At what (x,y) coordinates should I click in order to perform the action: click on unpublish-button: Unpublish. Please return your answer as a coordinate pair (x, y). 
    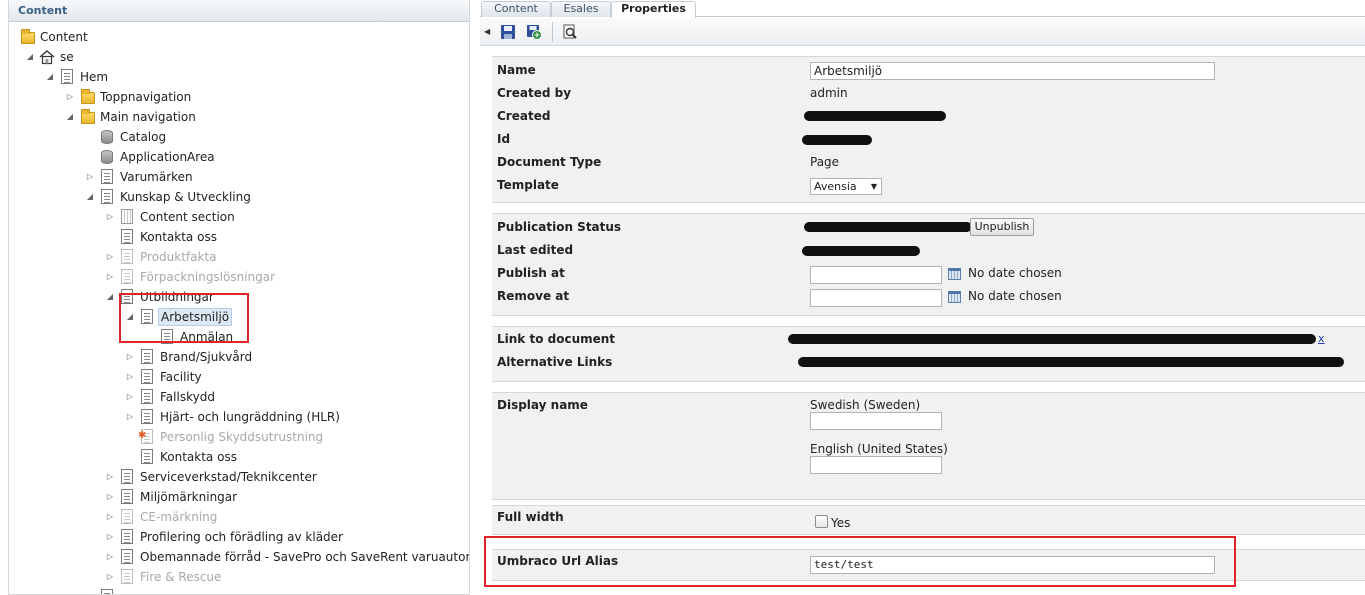
    Looking at the image, I should click on (1002, 227).